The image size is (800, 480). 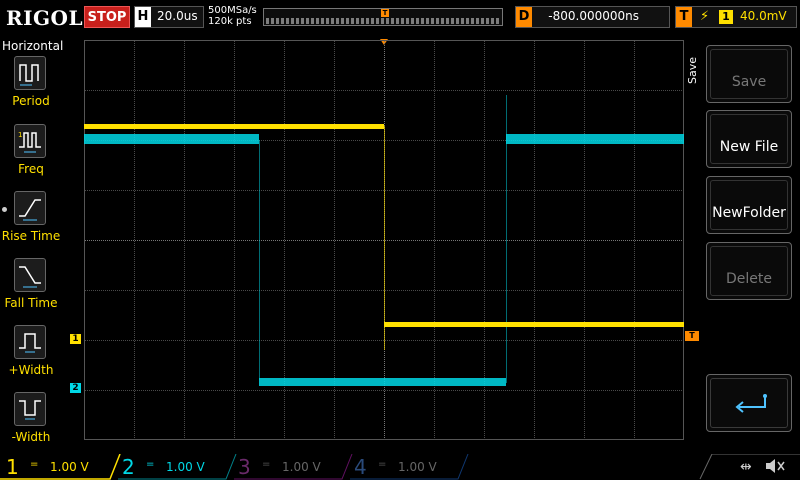 I want to click on memory-trigger-marker: T, so click(x=385, y=13).